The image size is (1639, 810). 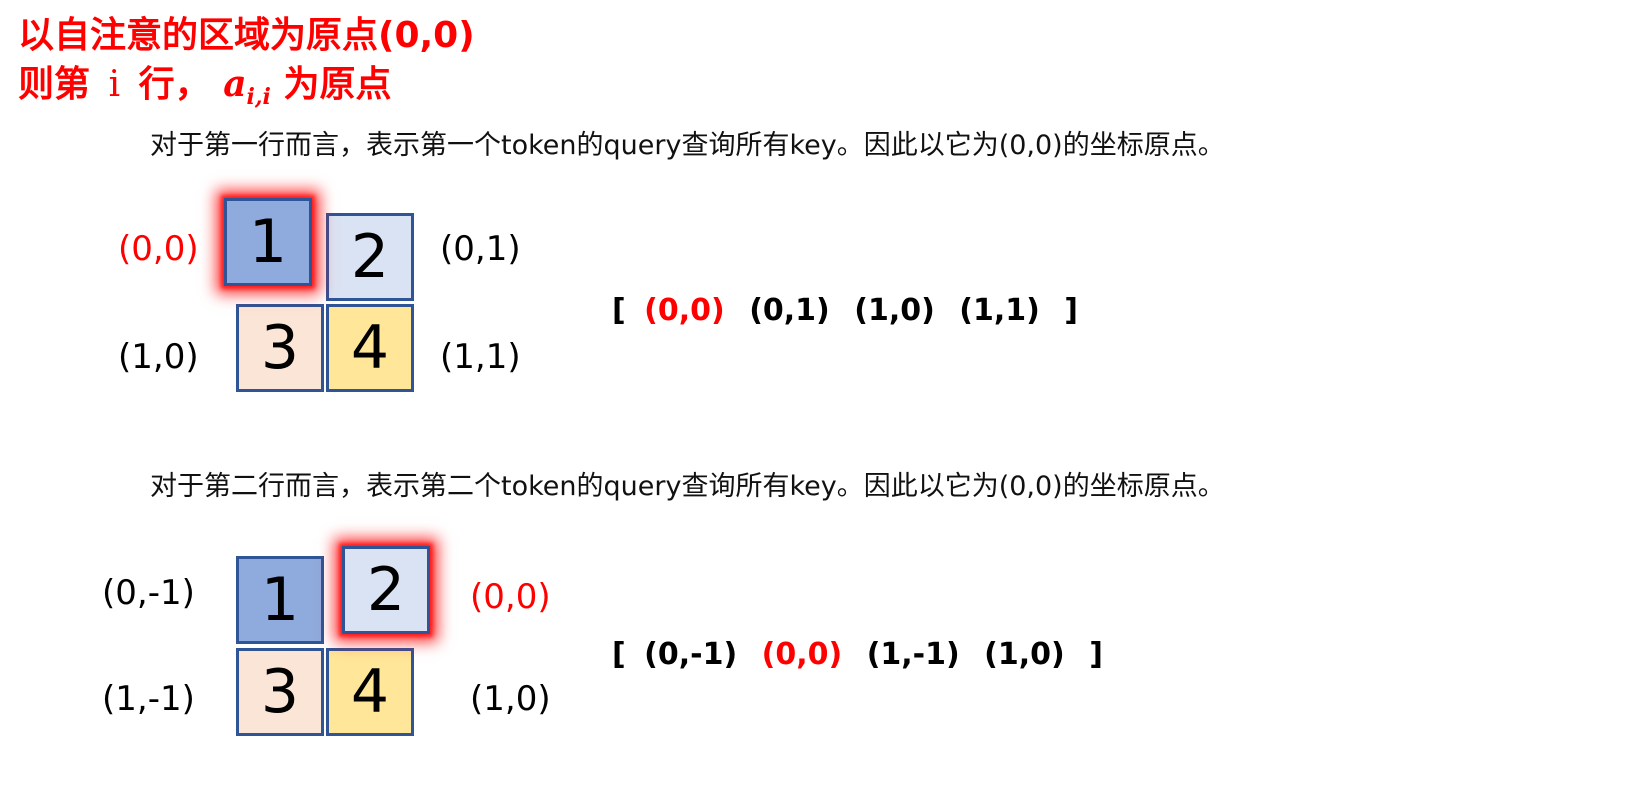 What do you see at coordinates (280, 348) in the screenshot?
I see `s1-box-3: 3` at bounding box center [280, 348].